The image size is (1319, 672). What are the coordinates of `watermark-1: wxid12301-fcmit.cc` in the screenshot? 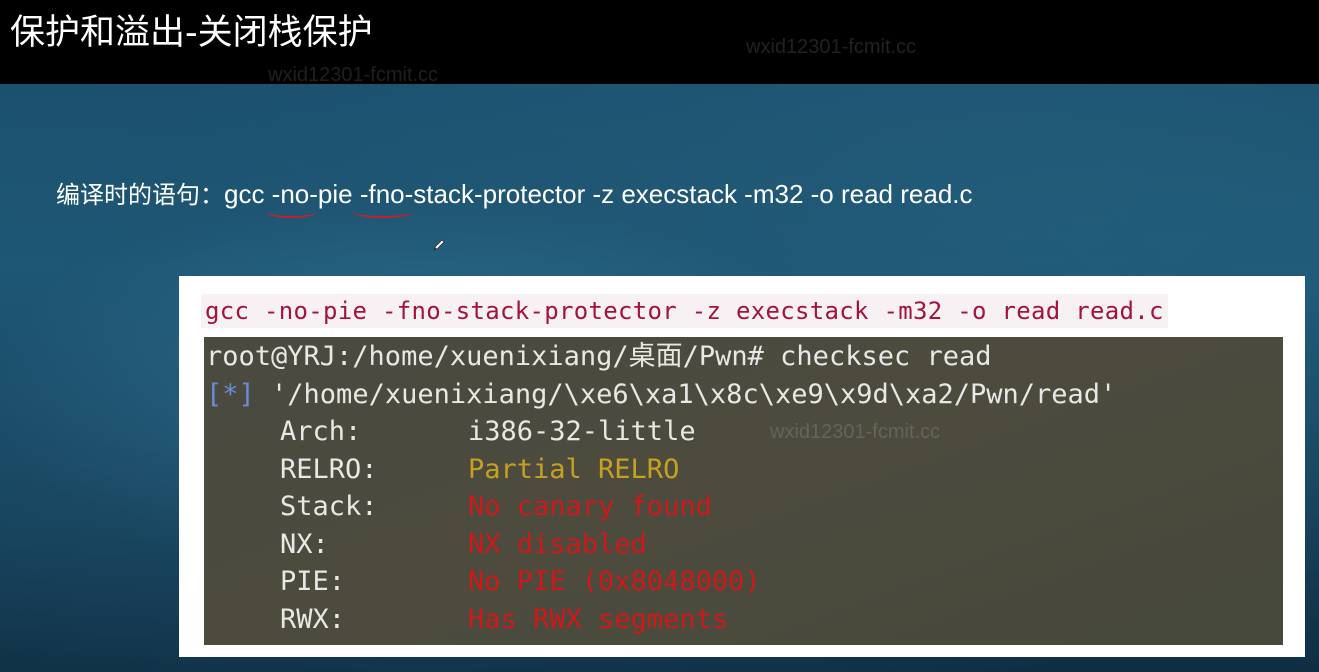 It's located at (831, 47).